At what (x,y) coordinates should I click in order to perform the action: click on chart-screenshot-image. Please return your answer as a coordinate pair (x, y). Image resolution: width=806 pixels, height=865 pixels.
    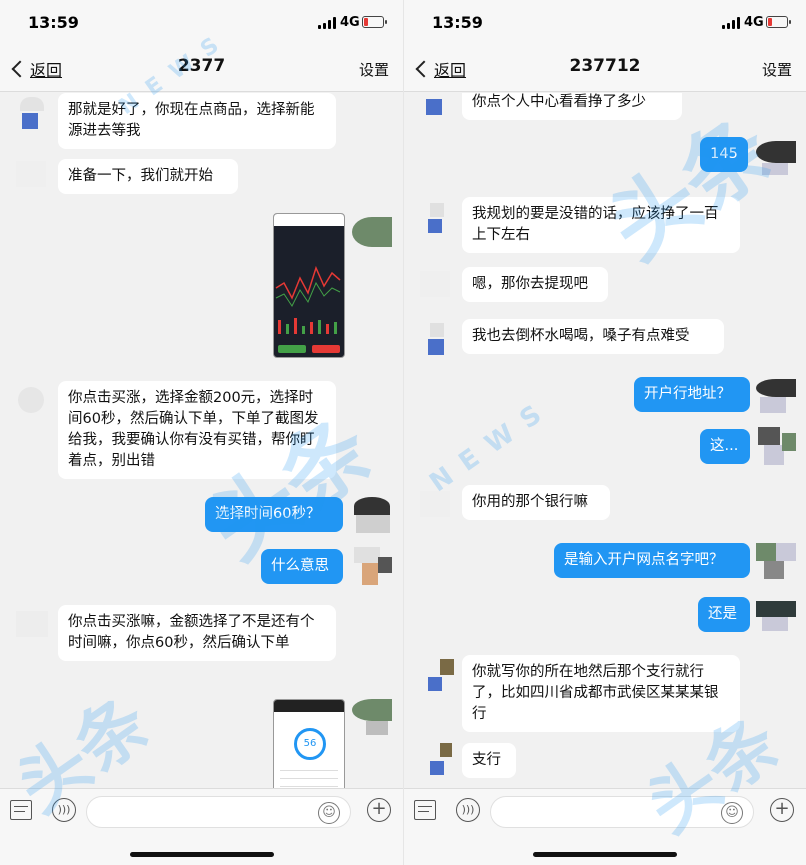
    Looking at the image, I should click on (309, 285).